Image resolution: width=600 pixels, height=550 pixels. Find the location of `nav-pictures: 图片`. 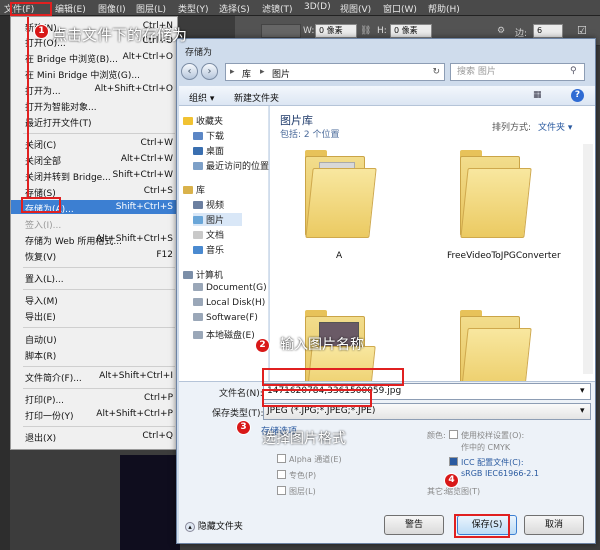

nav-pictures: 图片 is located at coordinates (218, 219).